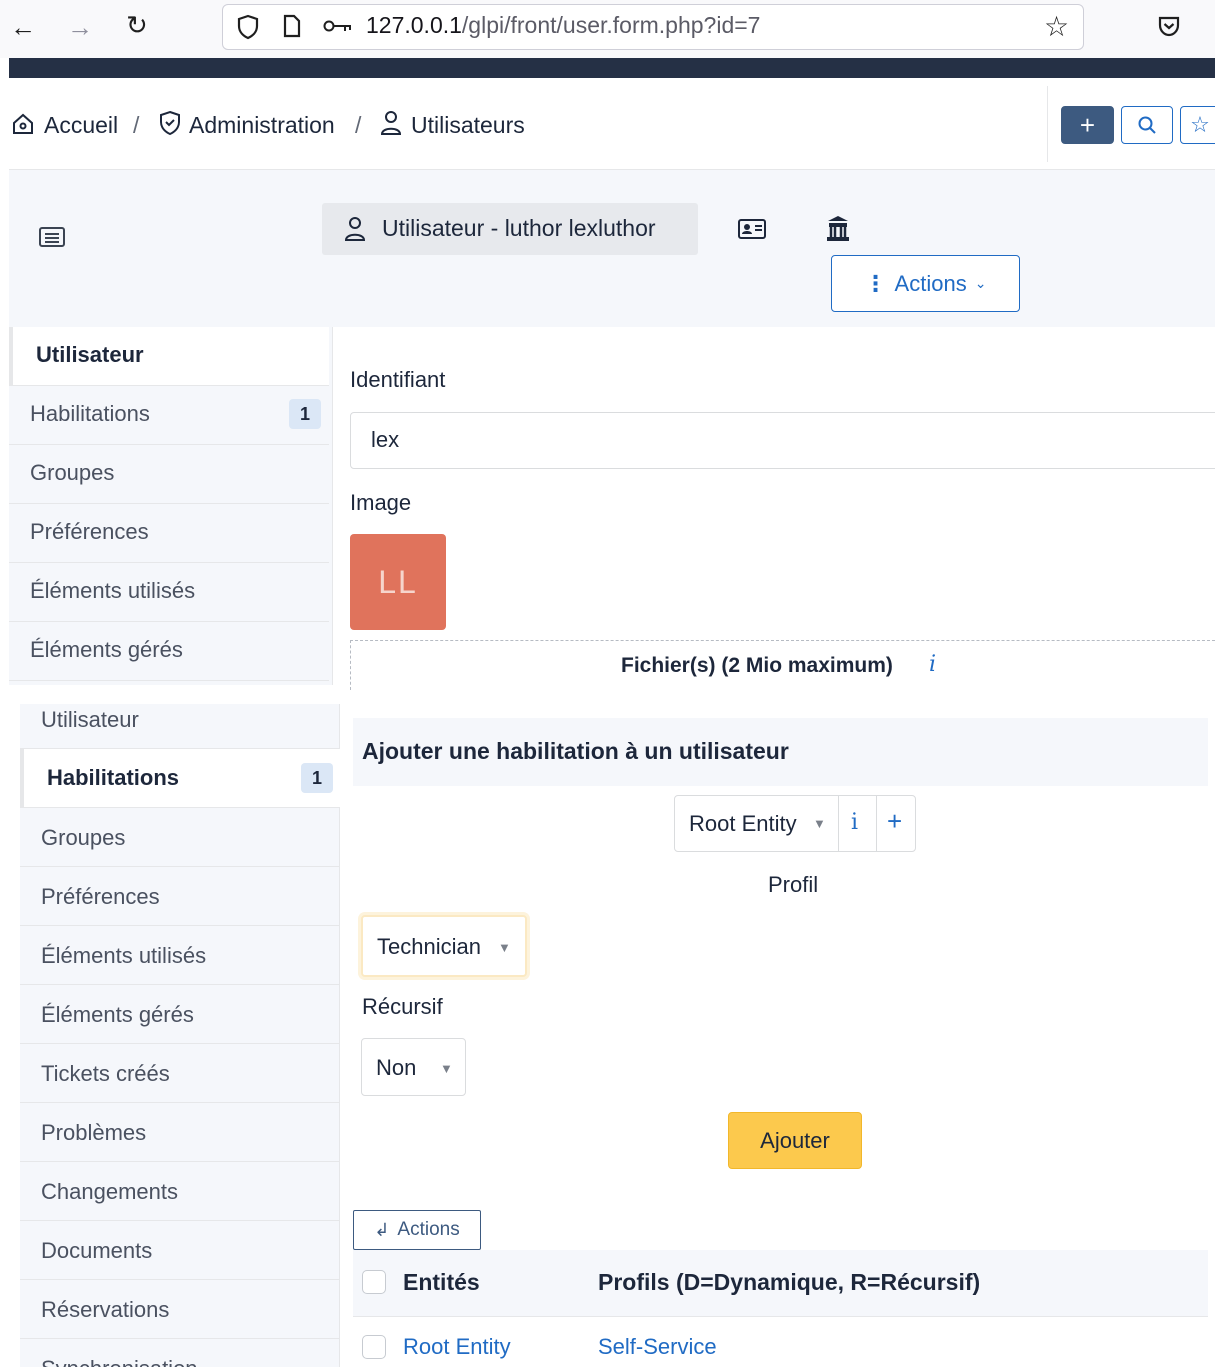 The width and height of the screenshot is (1215, 1367). What do you see at coordinates (374, 1347) in the screenshot?
I see `row-checkbox` at bounding box center [374, 1347].